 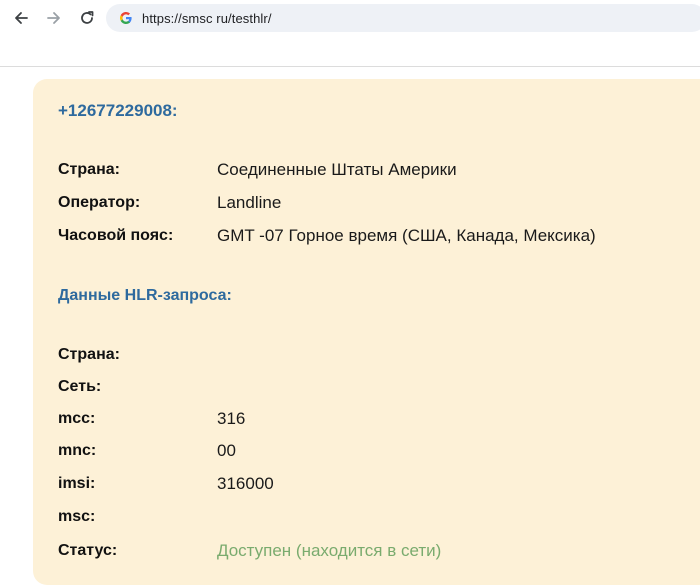 I want to click on hlr-section-title: Данные HLR-запроса:, so click(x=145, y=295).